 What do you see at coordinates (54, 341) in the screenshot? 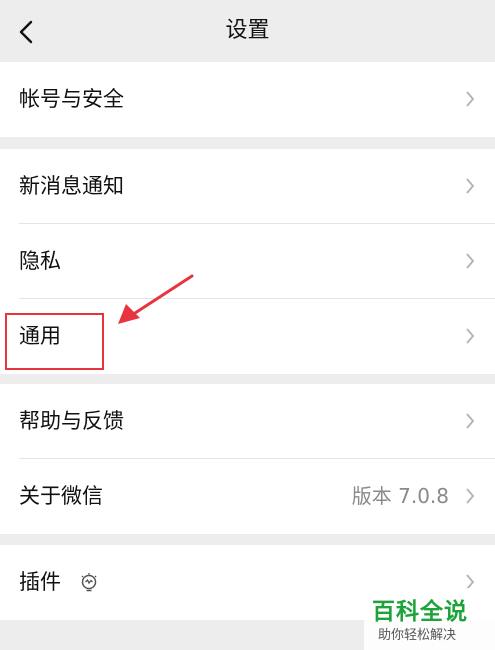
I see `highlight-box` at bounding box center [54, 341].